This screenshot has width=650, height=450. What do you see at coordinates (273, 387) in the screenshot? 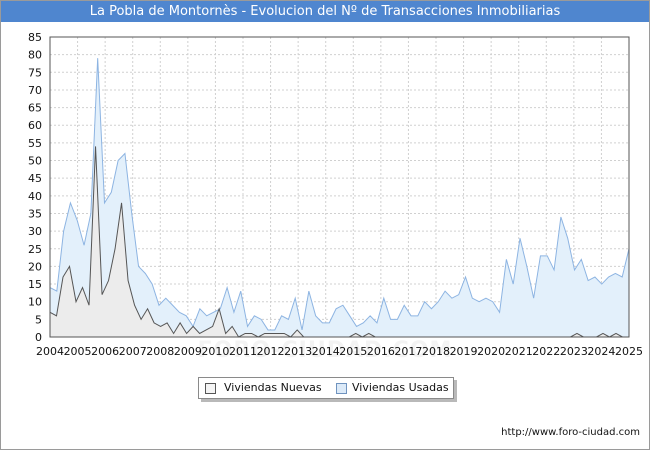
I see `legend-label-nuevas: Viviendas Nuevas` at bounding box center [273, 387].